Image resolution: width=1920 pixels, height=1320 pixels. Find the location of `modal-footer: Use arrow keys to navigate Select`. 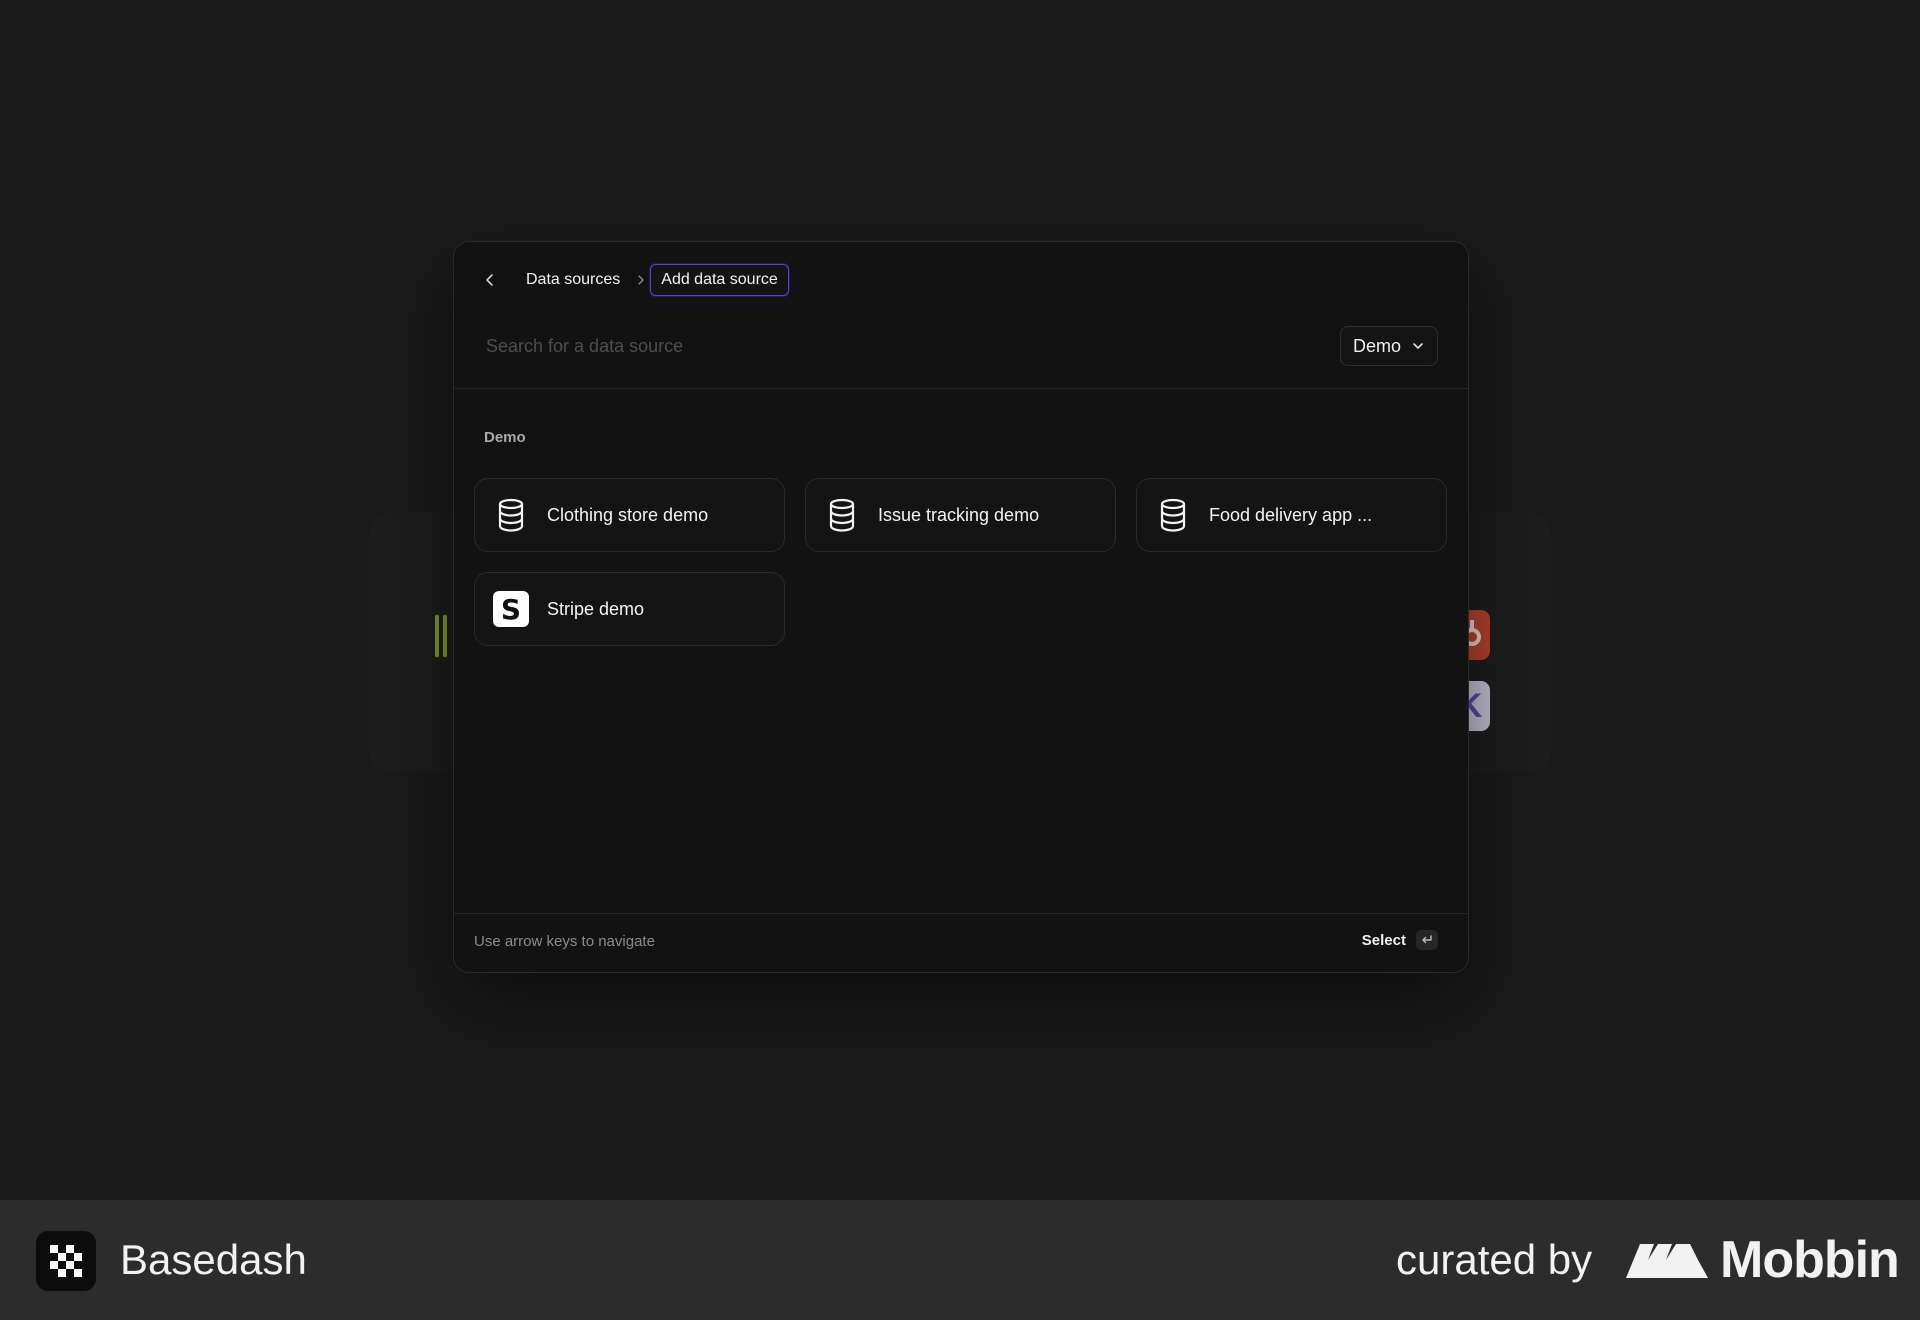

modal-footer: Use arrow keys to navigate Select is located at coordinates (961, 942).